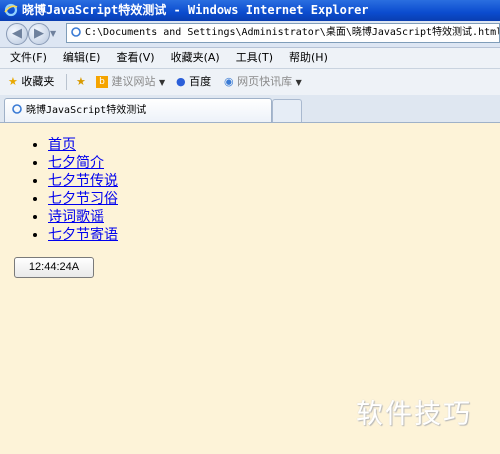 Image resolution: width=500 pixels, height=454 pixels. Describe the element at coordinates (13, 81) in the screenshot. I see `star-icon: ★` at that location.